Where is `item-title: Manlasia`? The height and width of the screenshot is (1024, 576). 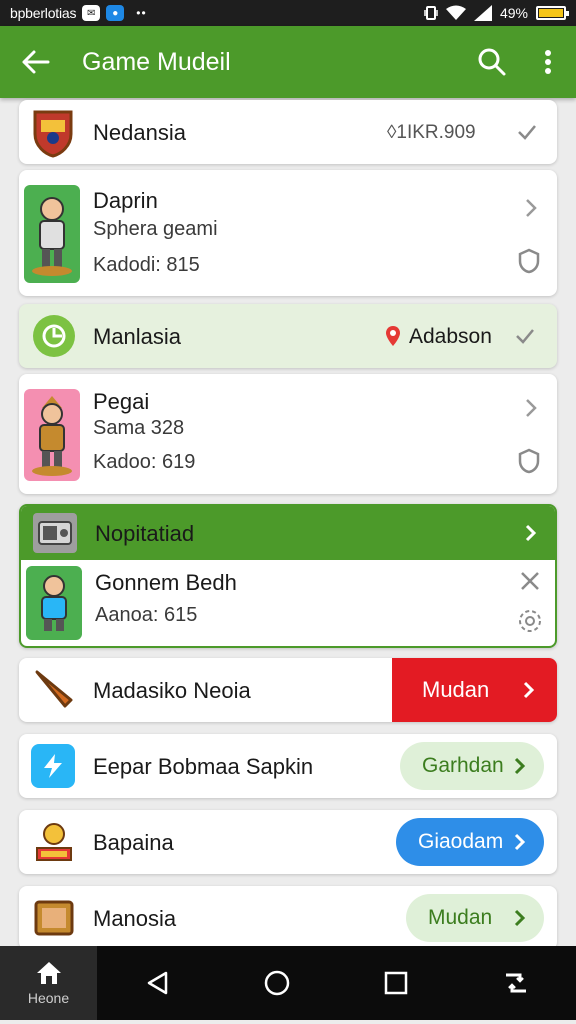 item-title: Manlasia is located at coordinates (137, 336).